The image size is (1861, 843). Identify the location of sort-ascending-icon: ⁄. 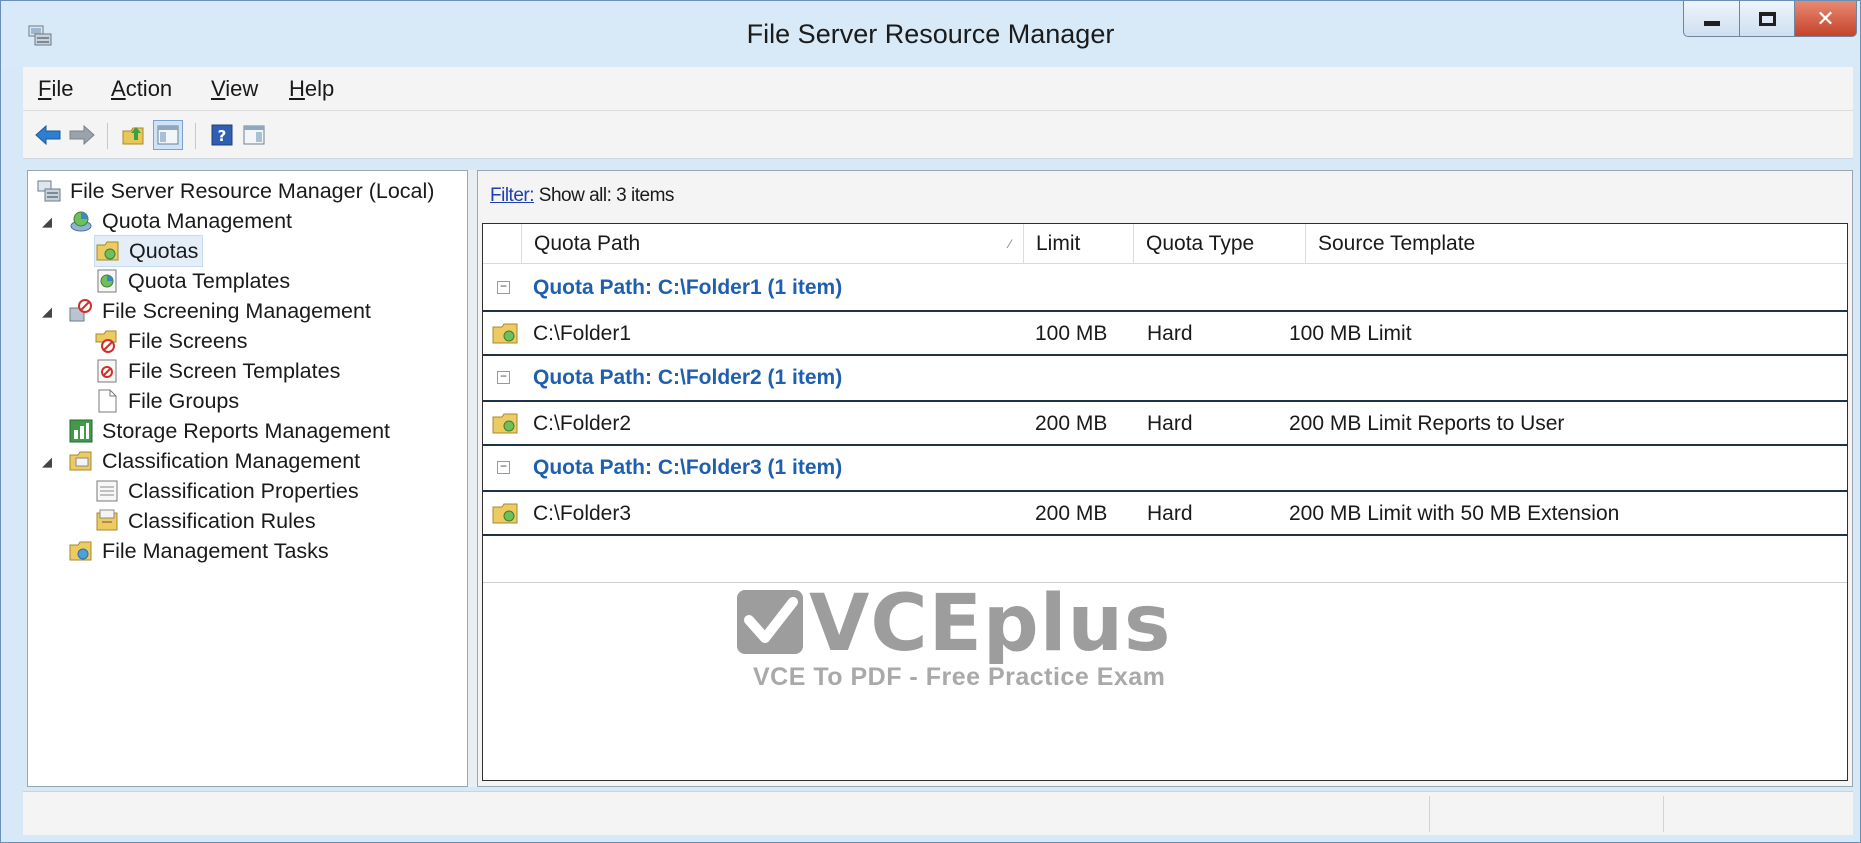
(1009, 244).